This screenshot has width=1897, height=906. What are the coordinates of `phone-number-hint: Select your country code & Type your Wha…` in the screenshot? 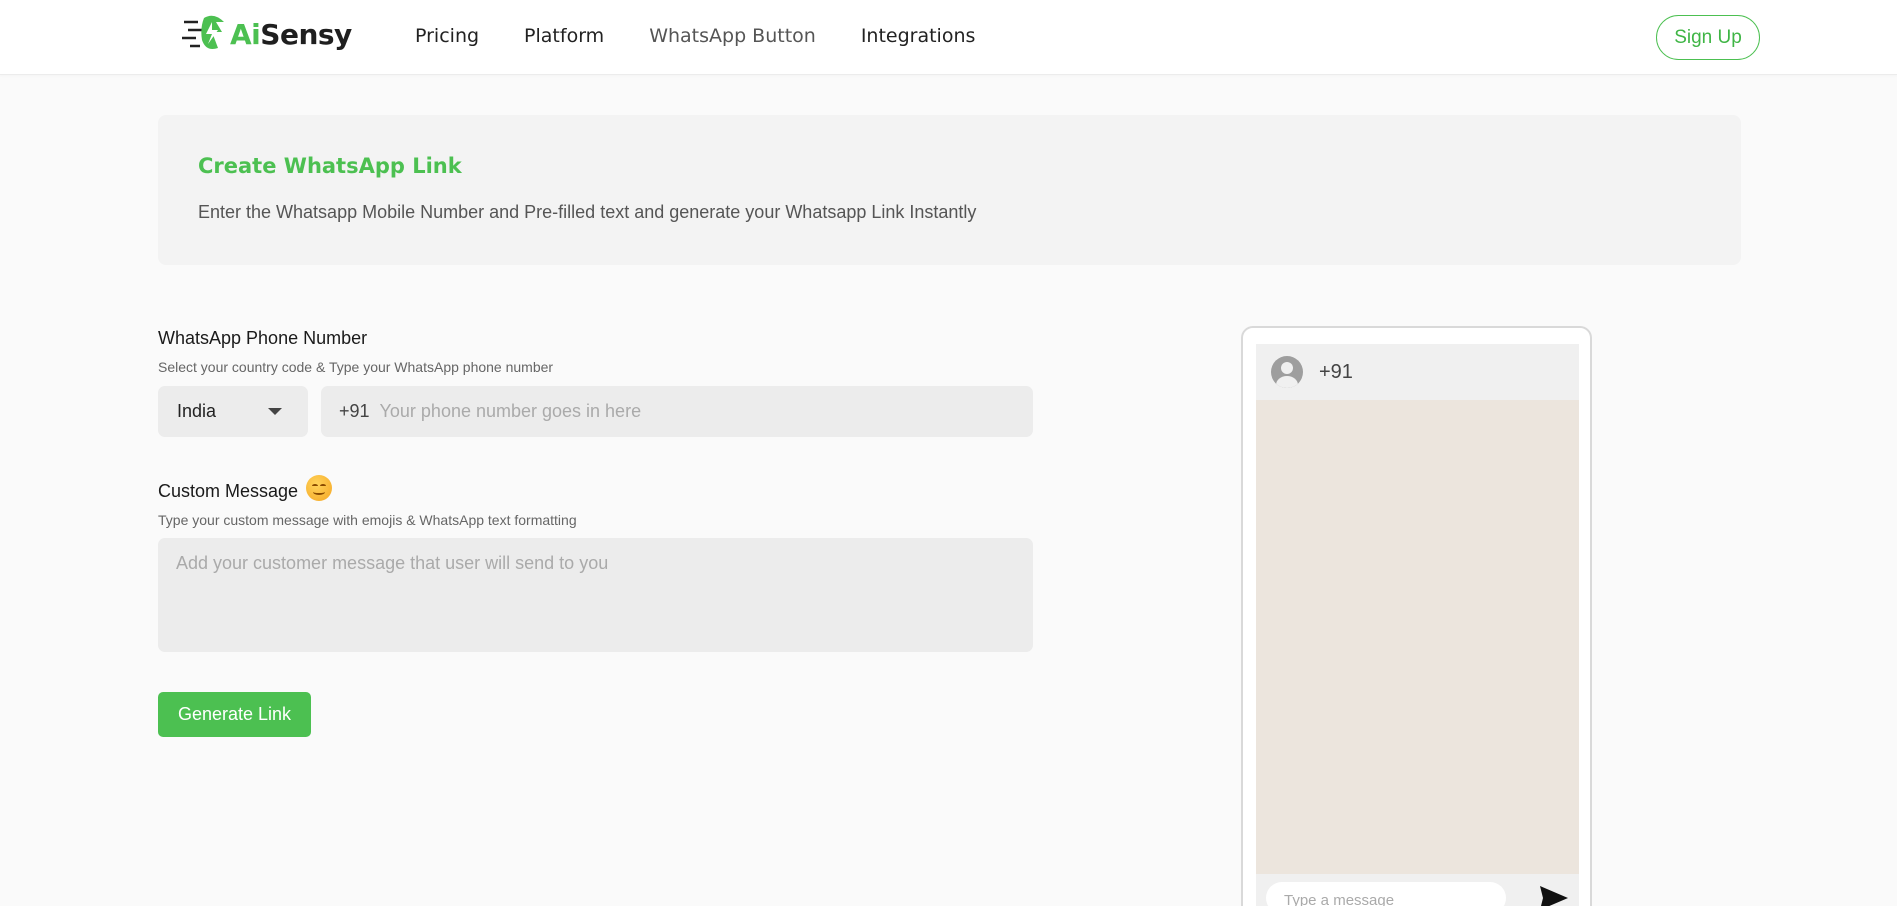 It's located at (356, 367).